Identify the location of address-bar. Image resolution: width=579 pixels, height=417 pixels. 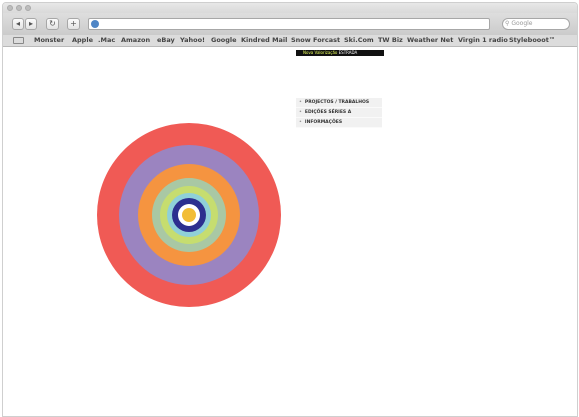
(289, 24).